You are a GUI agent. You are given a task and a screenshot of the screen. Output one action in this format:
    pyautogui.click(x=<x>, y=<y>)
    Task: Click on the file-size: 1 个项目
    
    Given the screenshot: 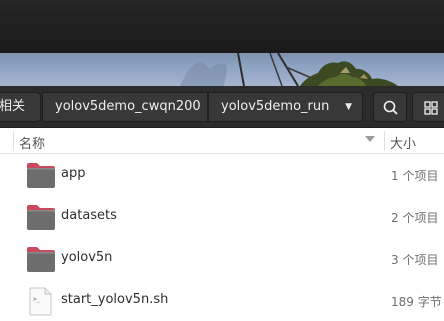 What is the action you would take?
    pyautogui.click(x=415, y=176)
    